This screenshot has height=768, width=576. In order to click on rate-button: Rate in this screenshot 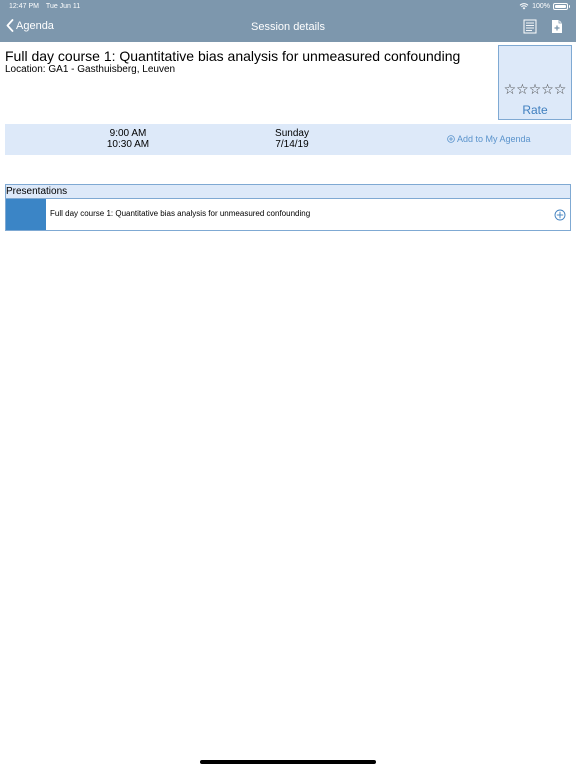, I will do `click(535, 110)`.